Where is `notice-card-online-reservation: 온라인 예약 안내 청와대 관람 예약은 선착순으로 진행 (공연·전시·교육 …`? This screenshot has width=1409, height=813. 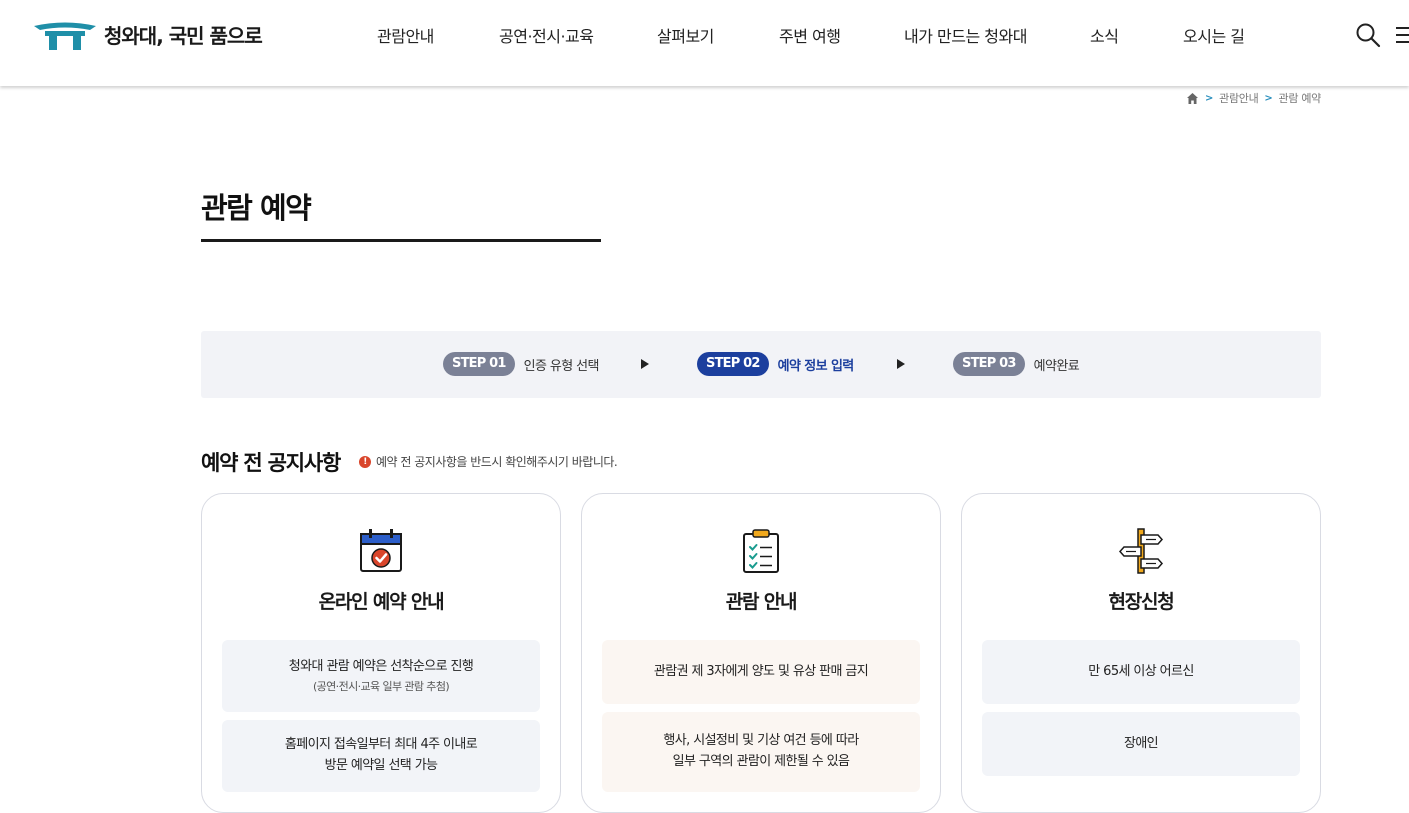 notice-card-online-reservation: 온라인 예약 안내 청와대 관람 예약은 선착순으로 진행 (공연·전시·교육 … is located at coordinates (381, 653).